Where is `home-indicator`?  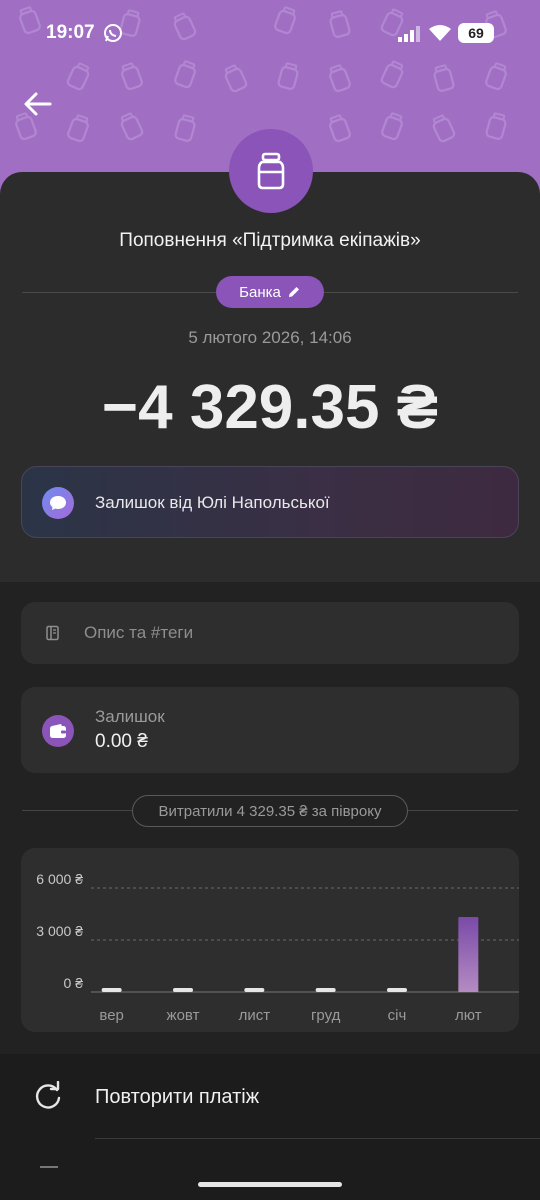
home-indicator is located at coordinates (270, 1184).